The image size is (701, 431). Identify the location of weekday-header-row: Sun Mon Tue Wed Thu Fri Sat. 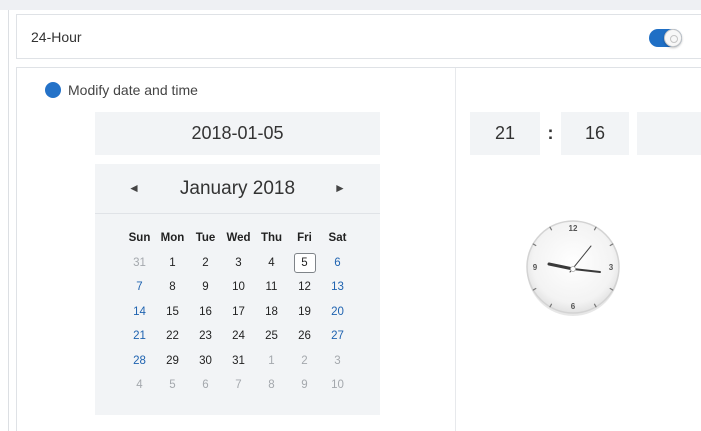
(238, 238).